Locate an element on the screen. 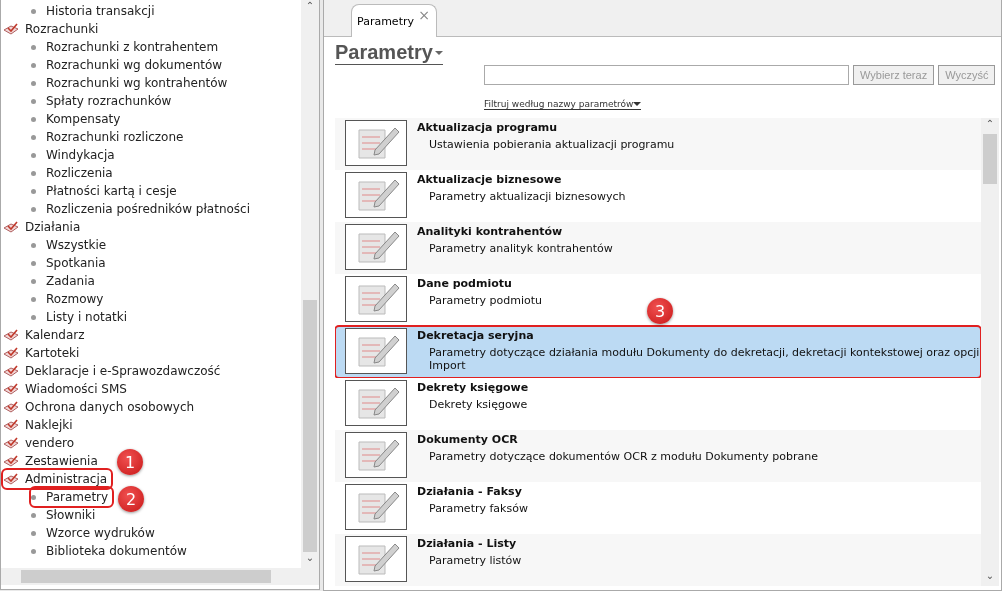 This screenshot has height=591, width=1002. parameter-title: Dekrety księgowe is located at coordinates (473, 388).